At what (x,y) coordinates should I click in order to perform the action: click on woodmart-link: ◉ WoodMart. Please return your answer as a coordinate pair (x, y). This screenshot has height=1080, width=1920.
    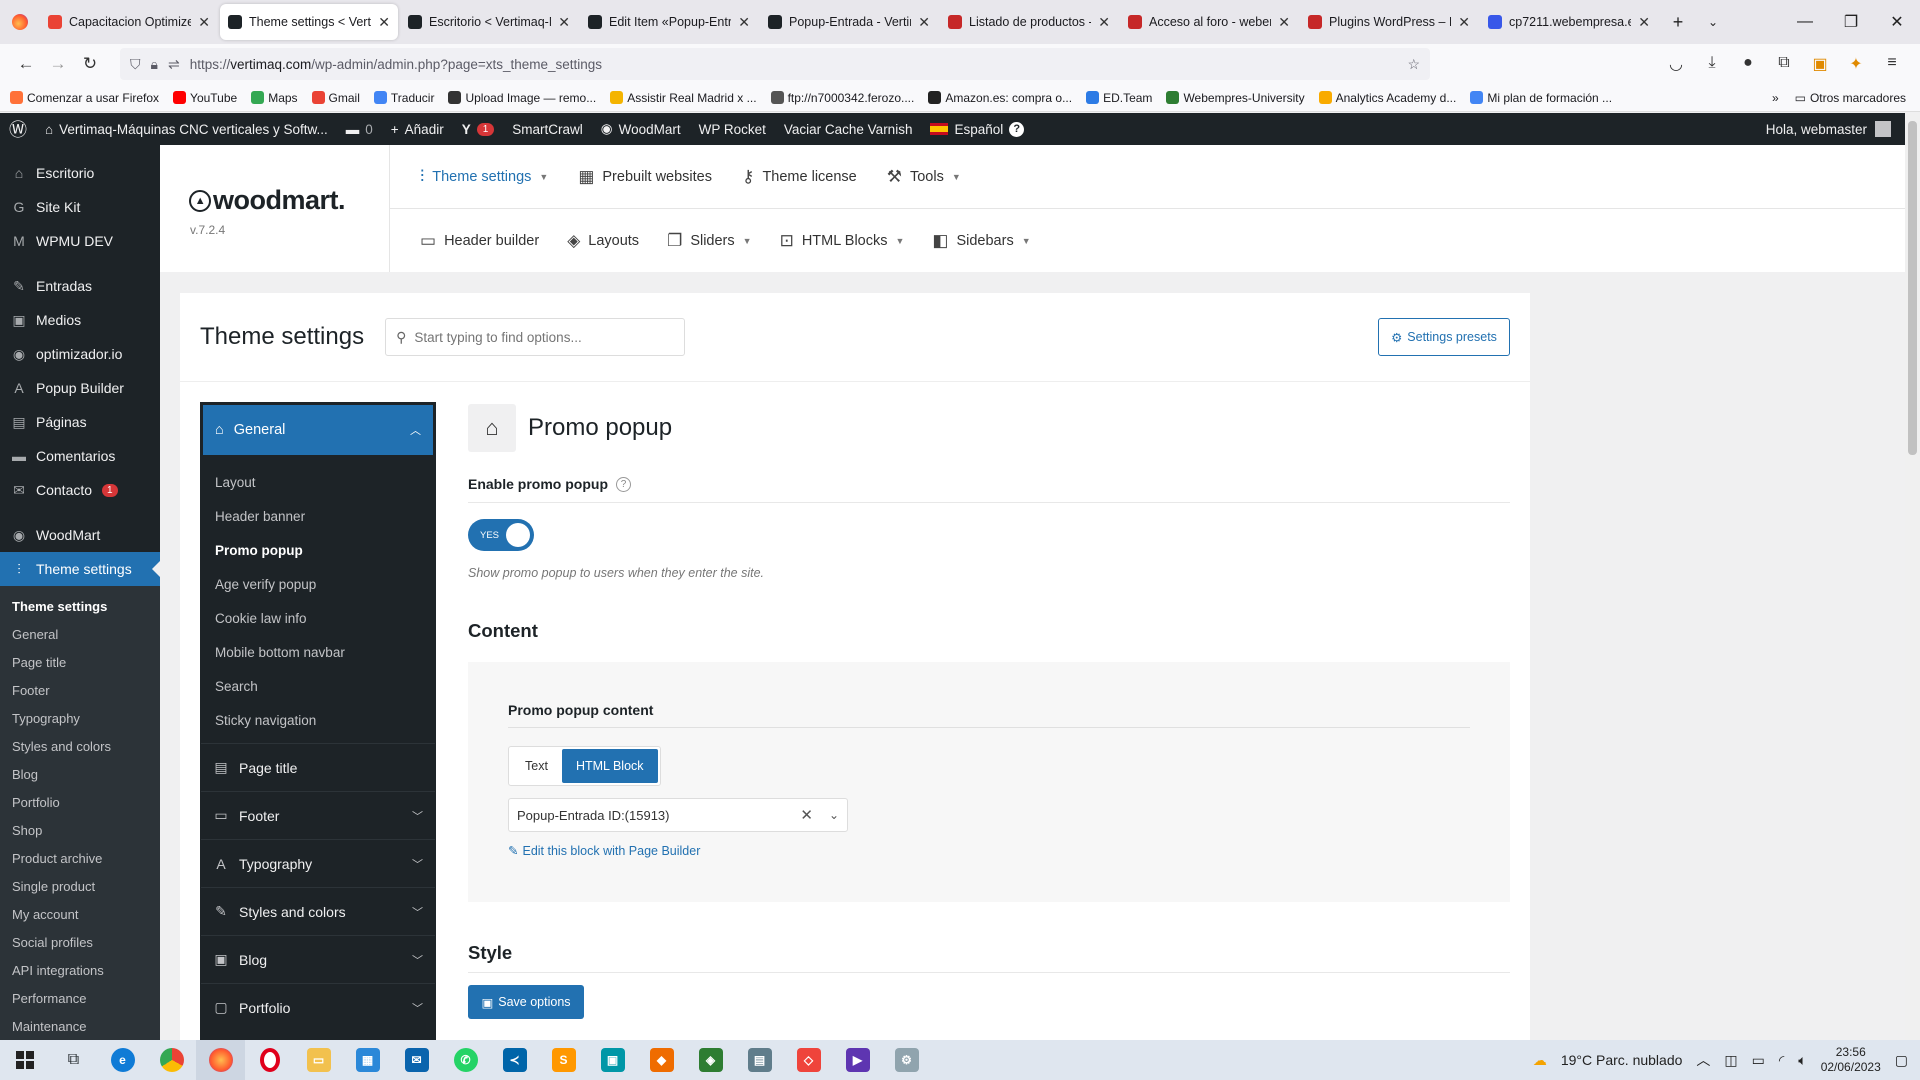
    Looking at the image, I should click on (641, 129).